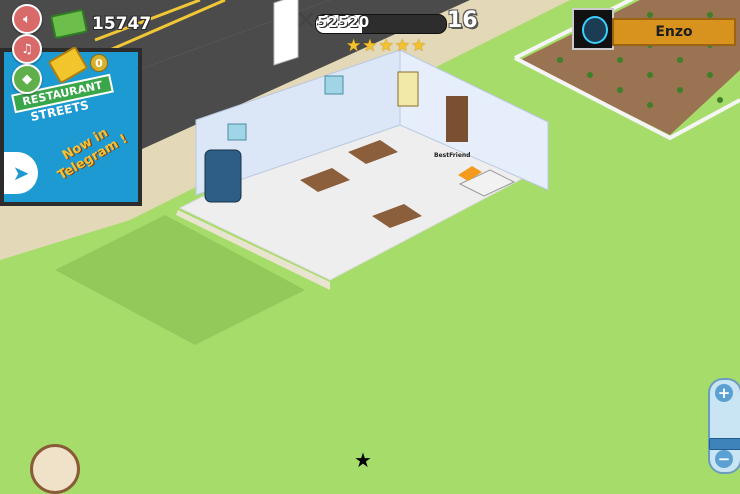 Image resolution: width=740 pixels, height=494 pixels. Describe the element at coordinates (21, 173) in the screenshot. I see `telegram-icon: ➤` at that location.